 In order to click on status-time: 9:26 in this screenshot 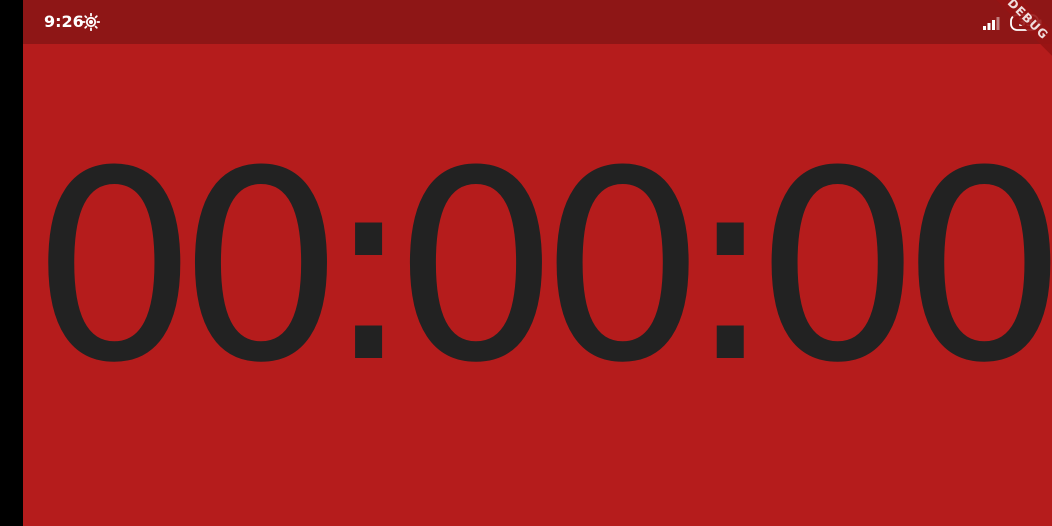, I will do `click(64, 21)`.